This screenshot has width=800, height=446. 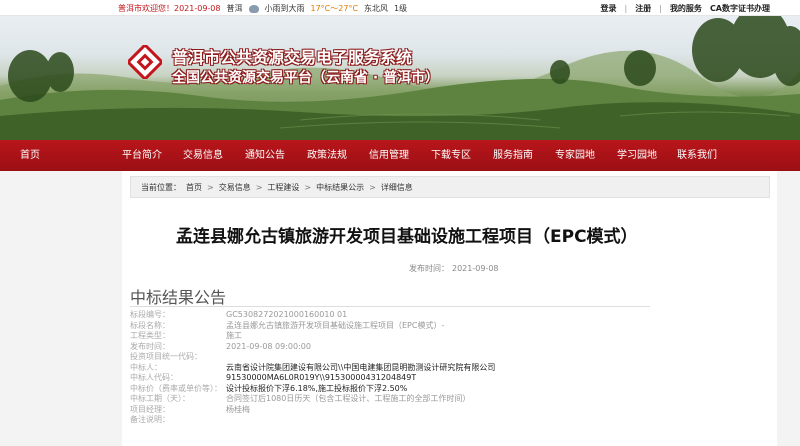 What do you see at coordinates (321, 377) in the screenshot?
I see `detail-value: 91530000MA6L0R019Y\\91530000431204849T` at bounding box center [321, 377].